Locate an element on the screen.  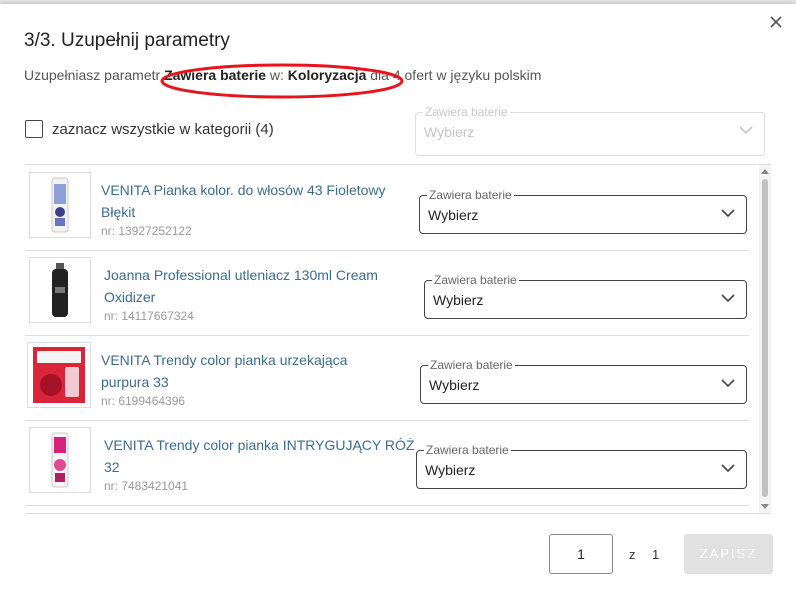
select-all-label: zaznacz wszystkie w kategorii (4) is located at coordinates (163, 129).